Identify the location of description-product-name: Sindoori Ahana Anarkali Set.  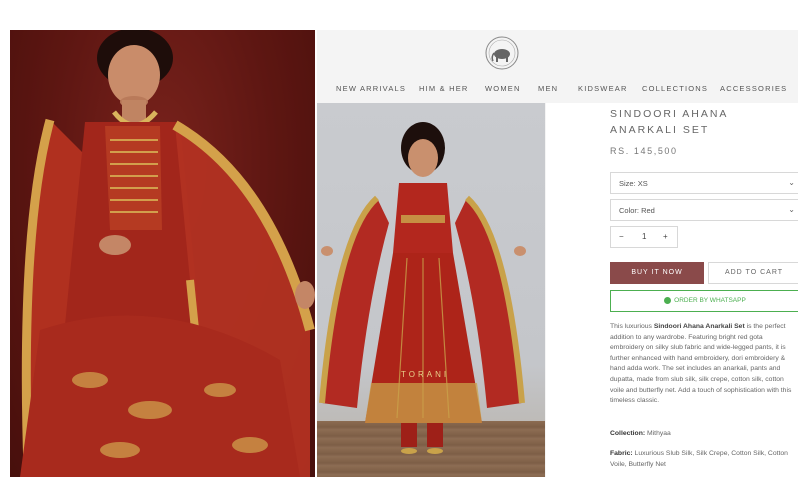
(699, 326).